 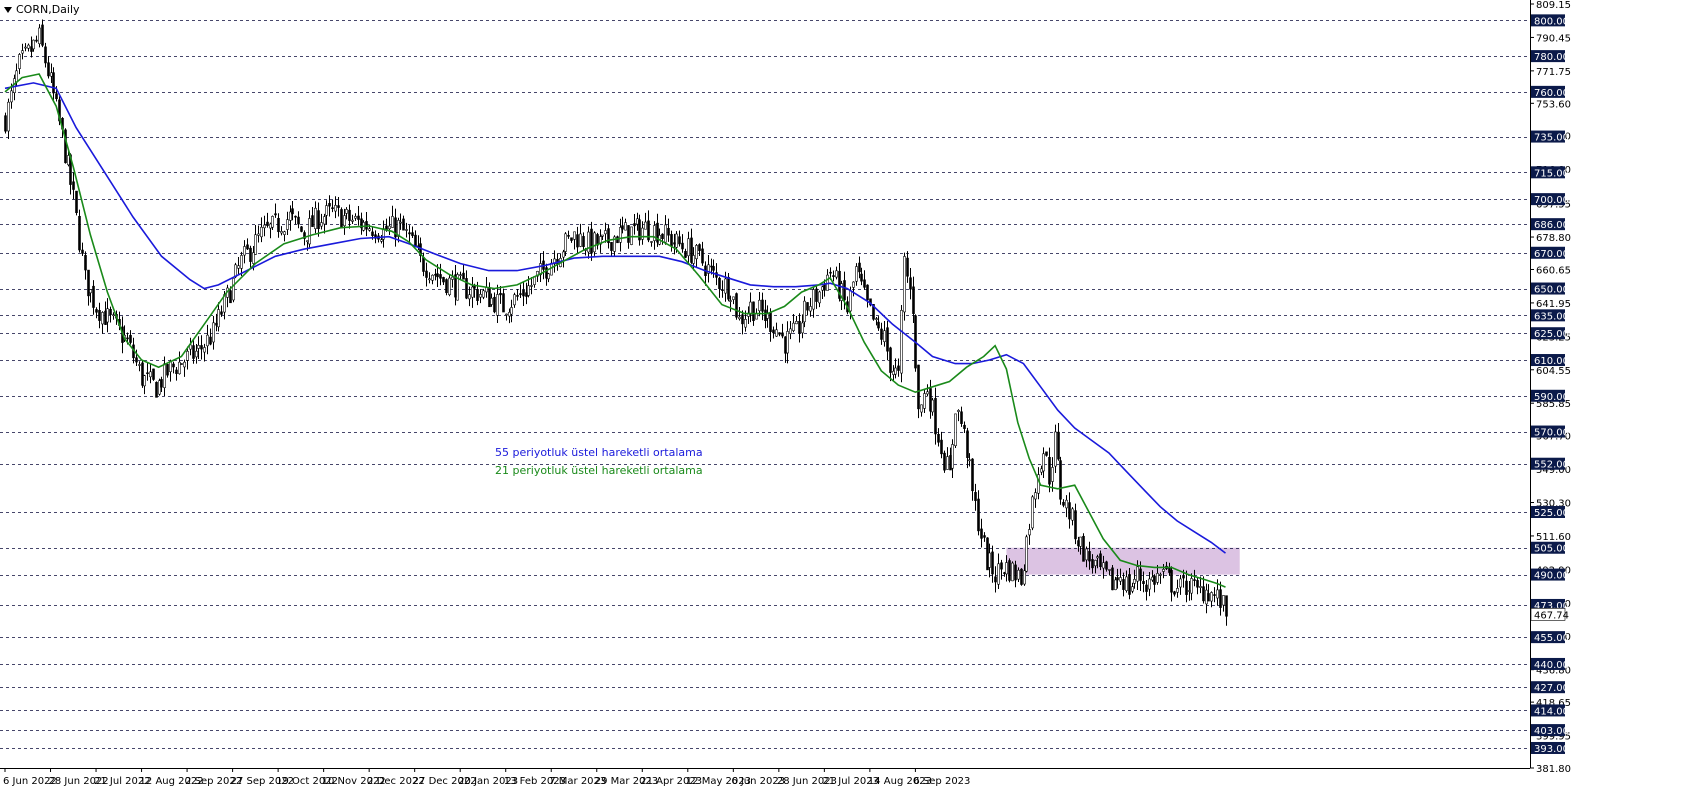 What do you see at coordinates (1551, 711) in the screenshot?
I see `level-tag-label: 414.00` at bounding box center [1551, 711].